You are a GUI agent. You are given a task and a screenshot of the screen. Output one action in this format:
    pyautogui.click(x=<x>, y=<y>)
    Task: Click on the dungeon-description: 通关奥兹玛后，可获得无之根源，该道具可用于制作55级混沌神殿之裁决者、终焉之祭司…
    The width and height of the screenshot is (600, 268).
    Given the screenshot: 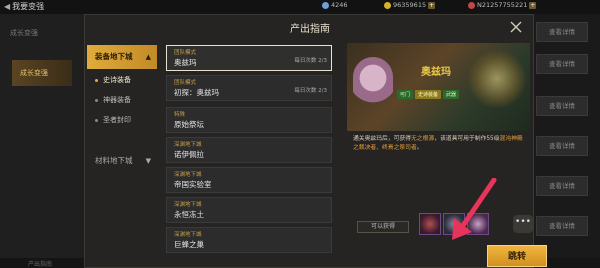 What is the action you would take?
    pyautogui.click(x=438, y=143)
    